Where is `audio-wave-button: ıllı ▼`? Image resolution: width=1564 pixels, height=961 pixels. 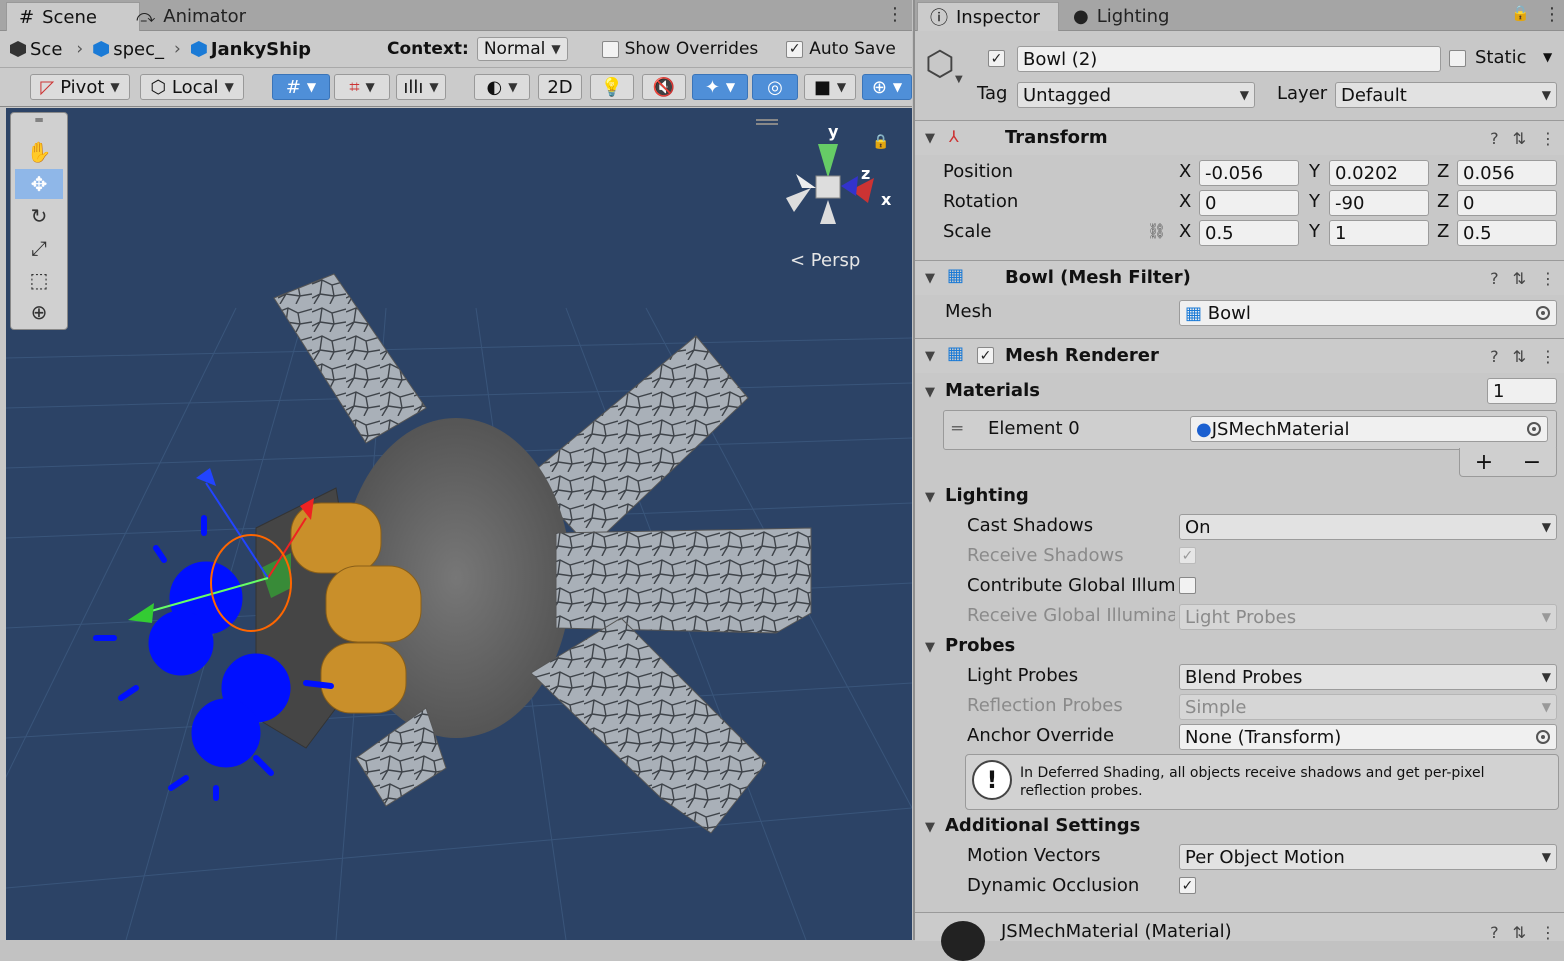 audio-wave-button: ıllı ▼ is located at coordinates (421, 87).